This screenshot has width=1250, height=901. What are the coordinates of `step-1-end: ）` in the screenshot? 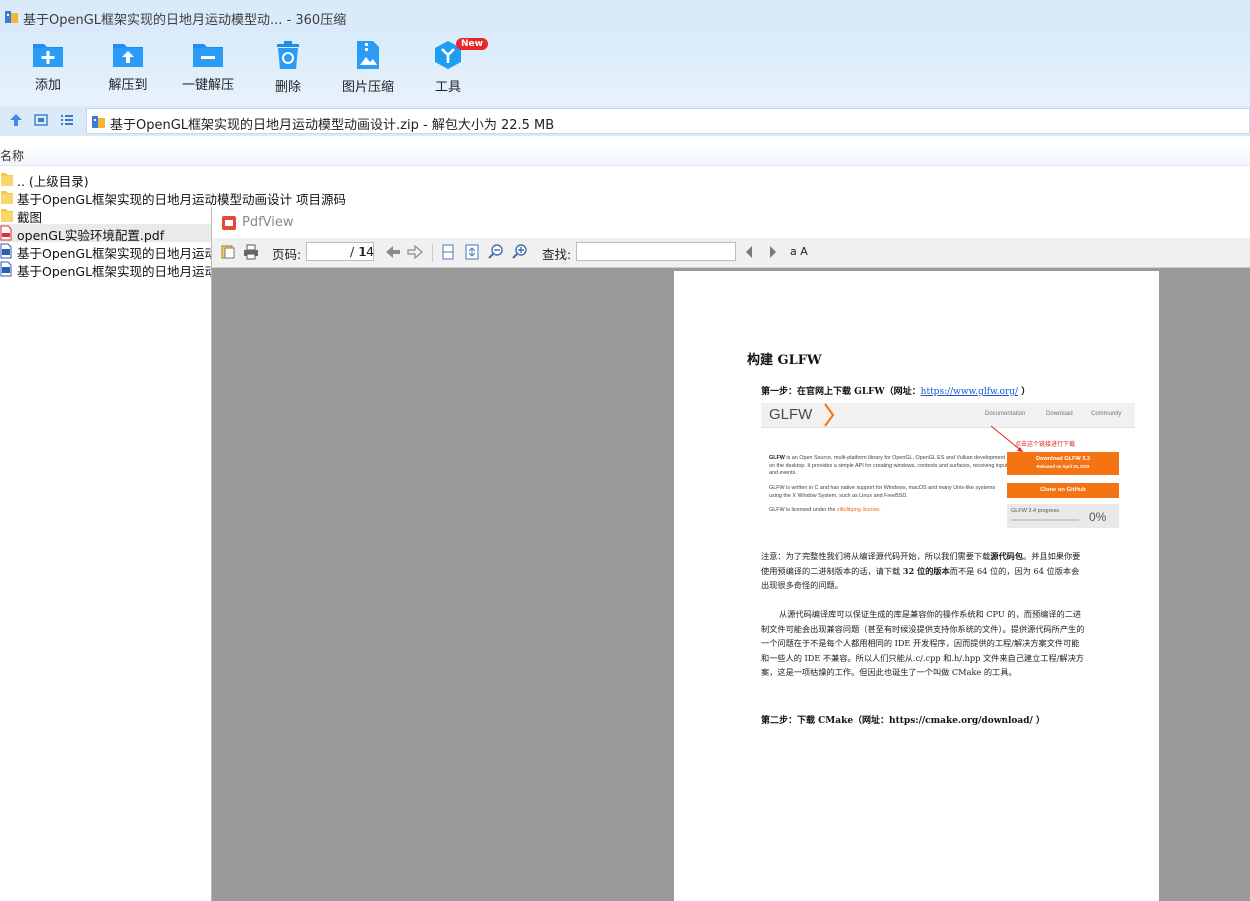 It's located at (1024, 392).